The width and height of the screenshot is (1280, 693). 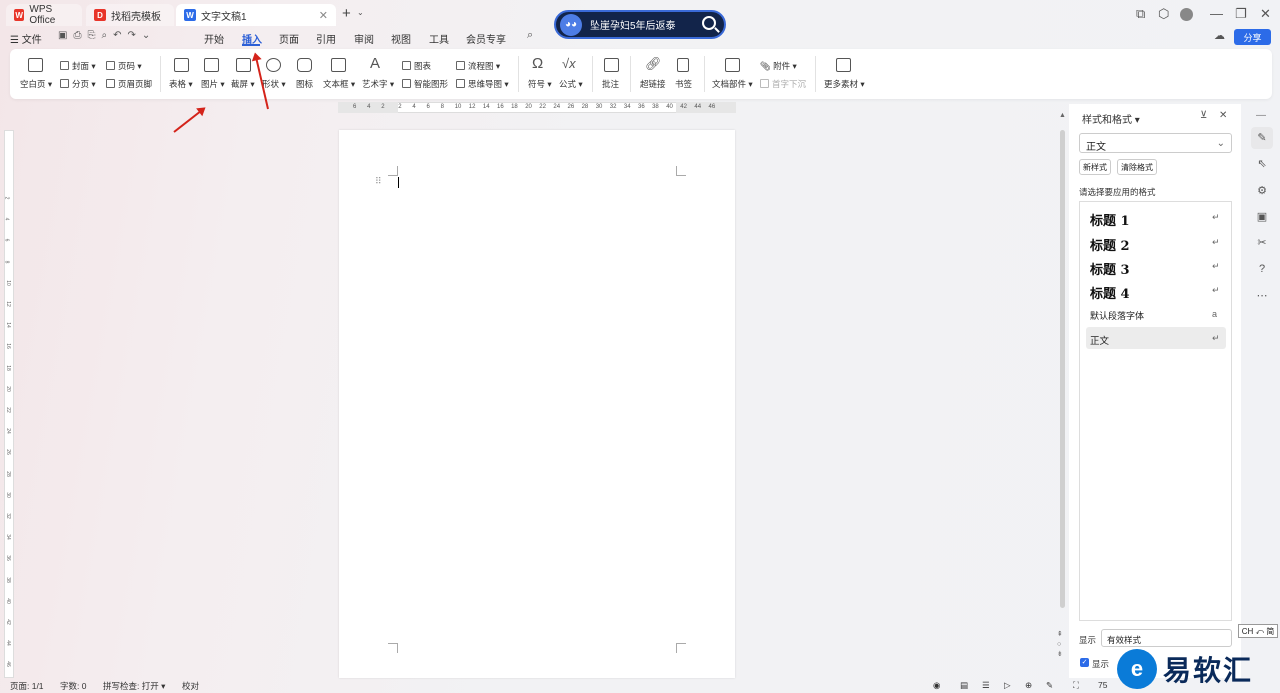 What do you see at coordinates (1084, 662) in the screenshot?
I see `show-preview-checkbox: ✓` at bounding box center [1084, 662].